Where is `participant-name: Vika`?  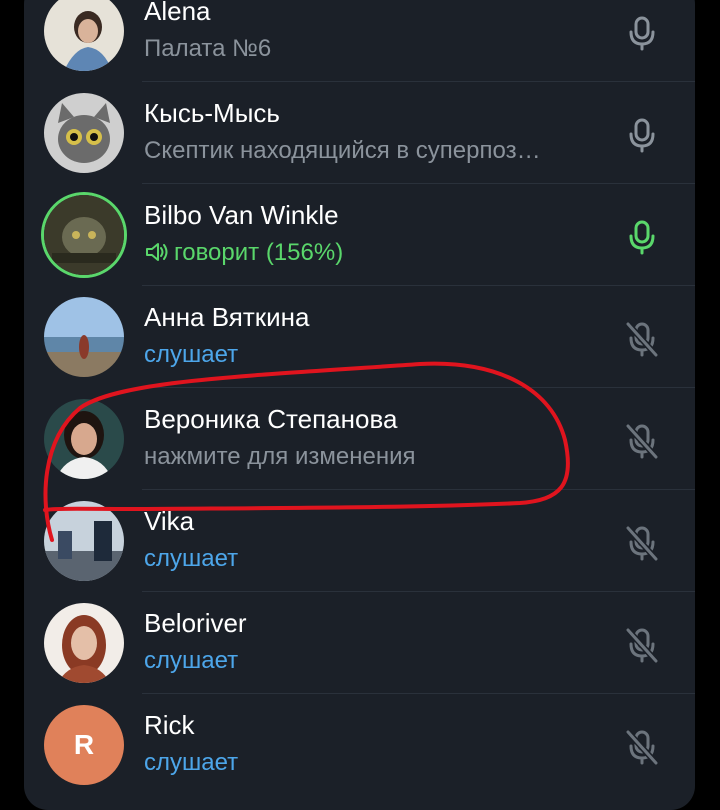 participant-name: Vika is located at coordinates (169, 521).